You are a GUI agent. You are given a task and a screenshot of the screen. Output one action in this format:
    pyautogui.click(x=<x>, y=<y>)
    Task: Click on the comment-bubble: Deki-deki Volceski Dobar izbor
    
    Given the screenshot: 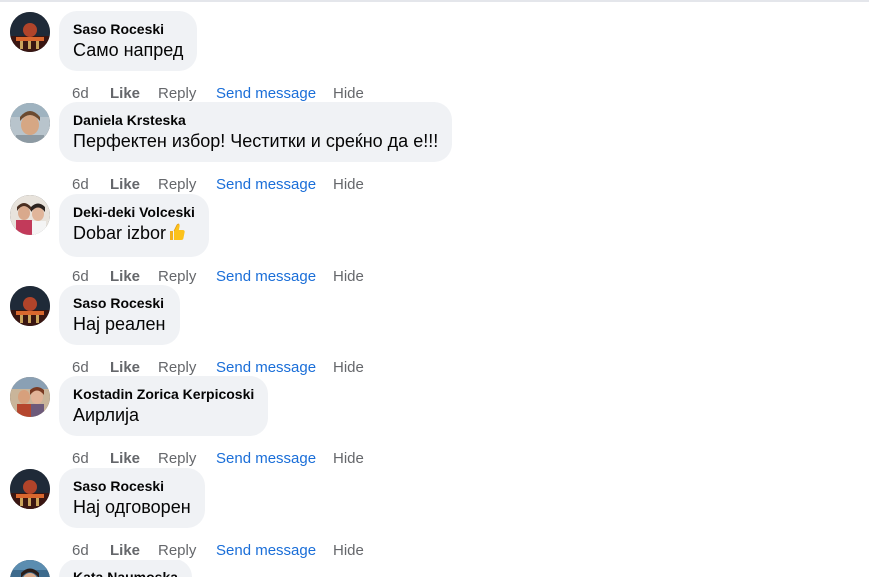 What is the action you would take?
    pyautogui.click(x=134, y=225)
    